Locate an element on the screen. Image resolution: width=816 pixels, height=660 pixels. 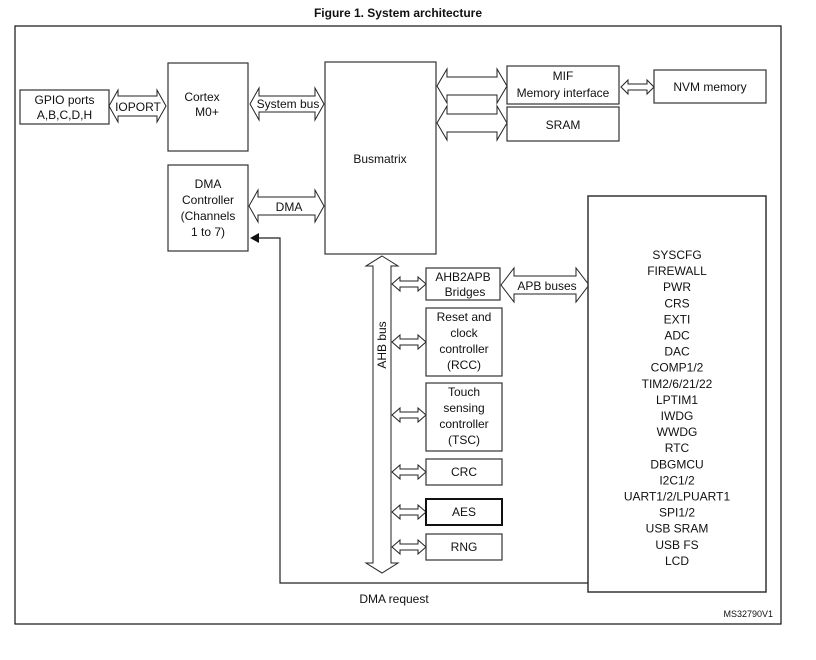
rcc-label-line1: Reset and is located at coordinates (464, 317).